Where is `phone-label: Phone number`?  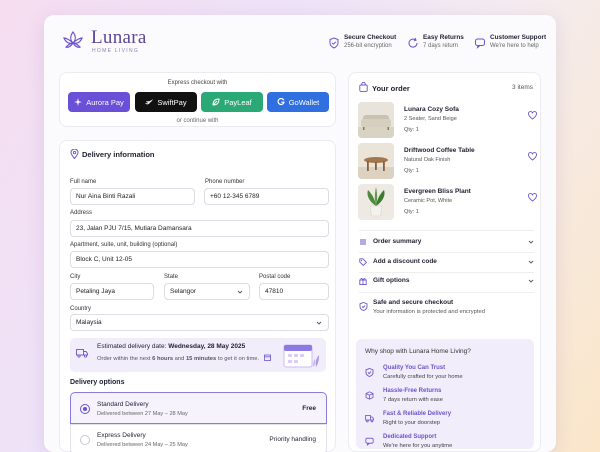 phone-label: Phone number is located at coordinates (225, 182).